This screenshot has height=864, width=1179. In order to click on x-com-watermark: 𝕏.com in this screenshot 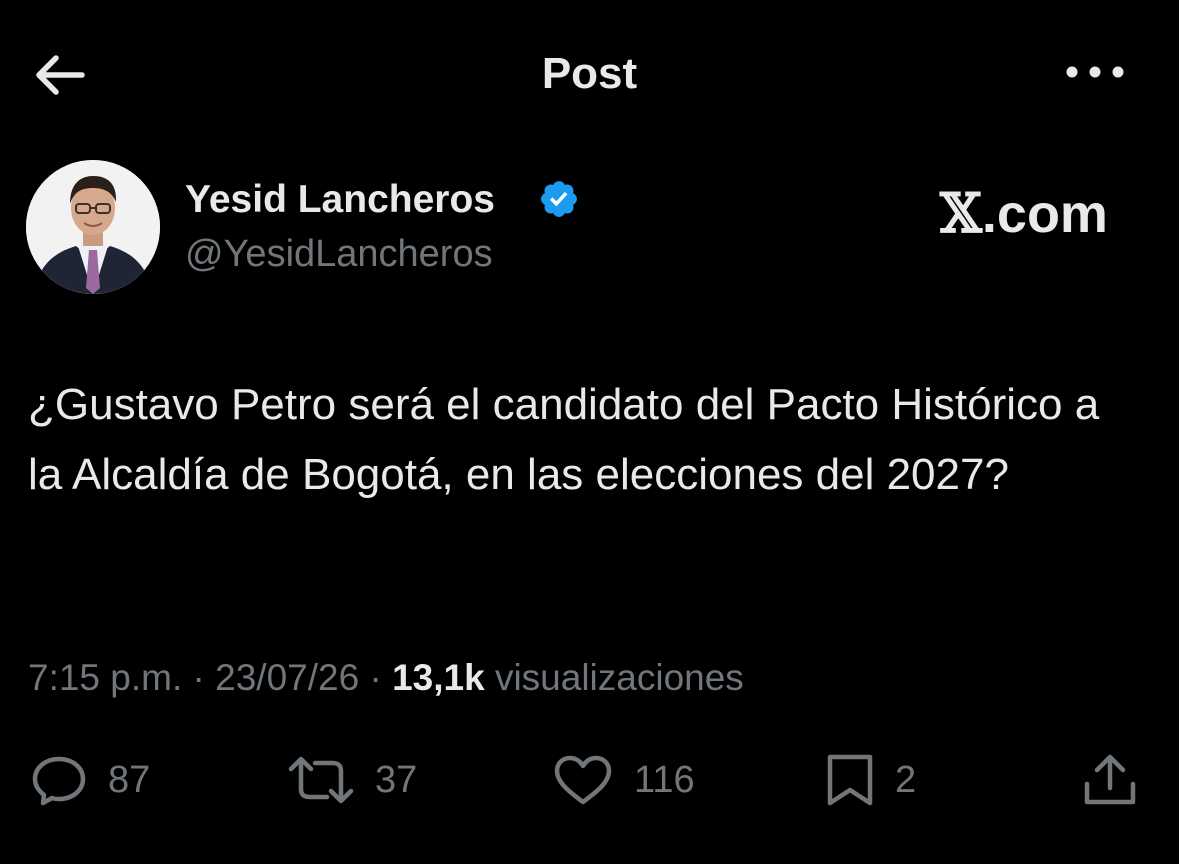, I will do `click(1024, 213)`.